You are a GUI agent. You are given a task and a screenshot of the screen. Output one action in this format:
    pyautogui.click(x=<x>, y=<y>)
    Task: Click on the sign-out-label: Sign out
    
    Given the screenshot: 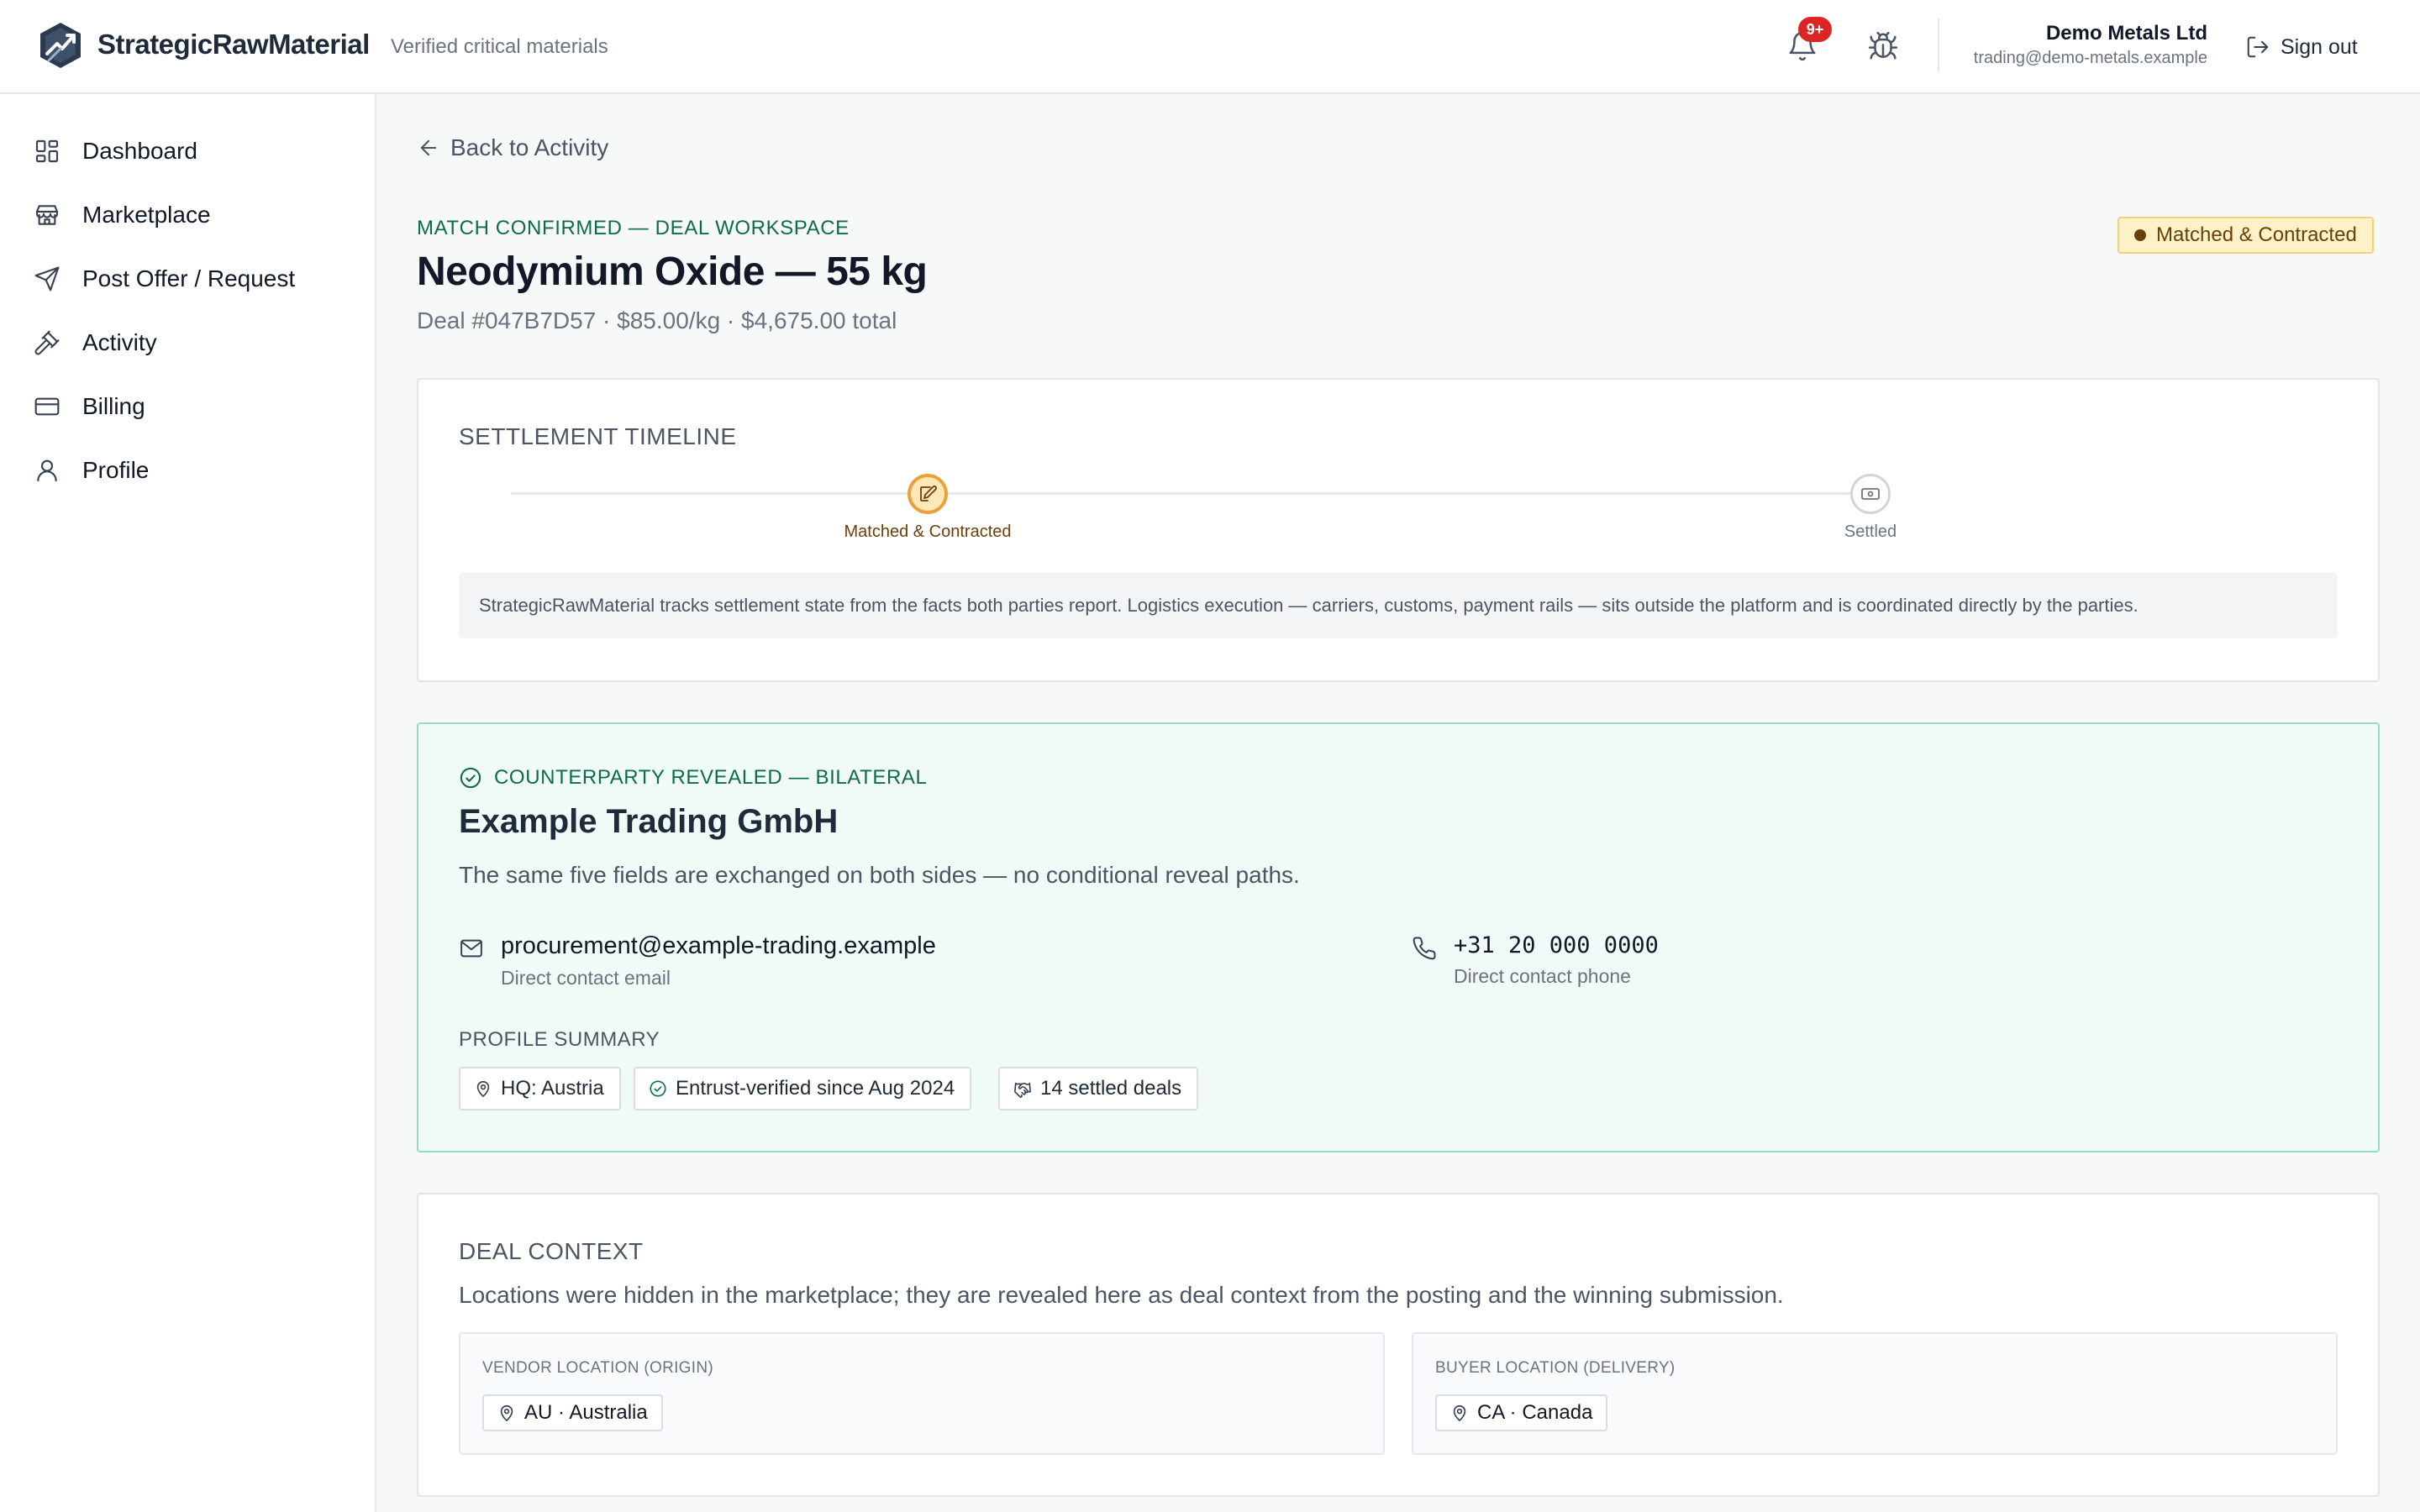 What is the action you would take?
    pyautogui.click(x=2320, y=46)
    